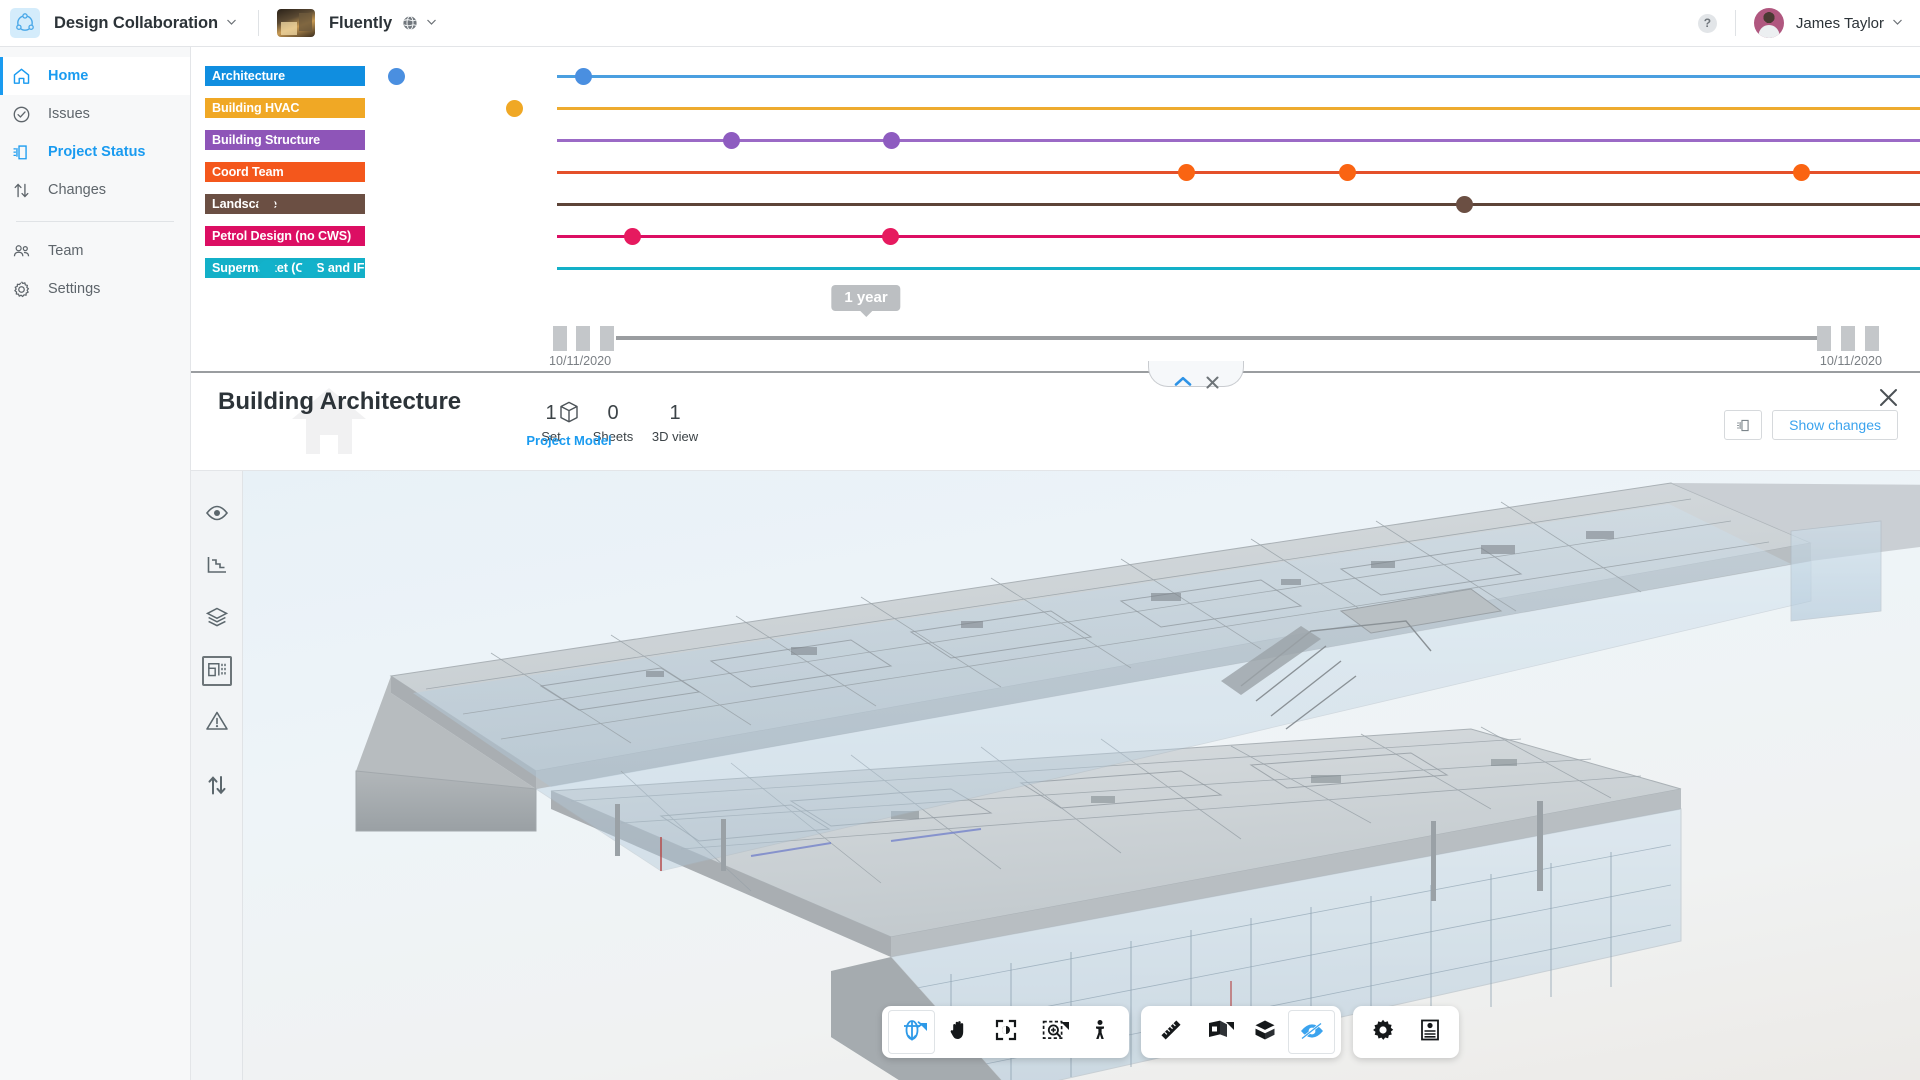 The width and height of the screenshot is (1920, 1080). What do you see at coordinates (1220, 338) in the screenshot?
I see `scrubber-track` at bounding box center [1220, 338].